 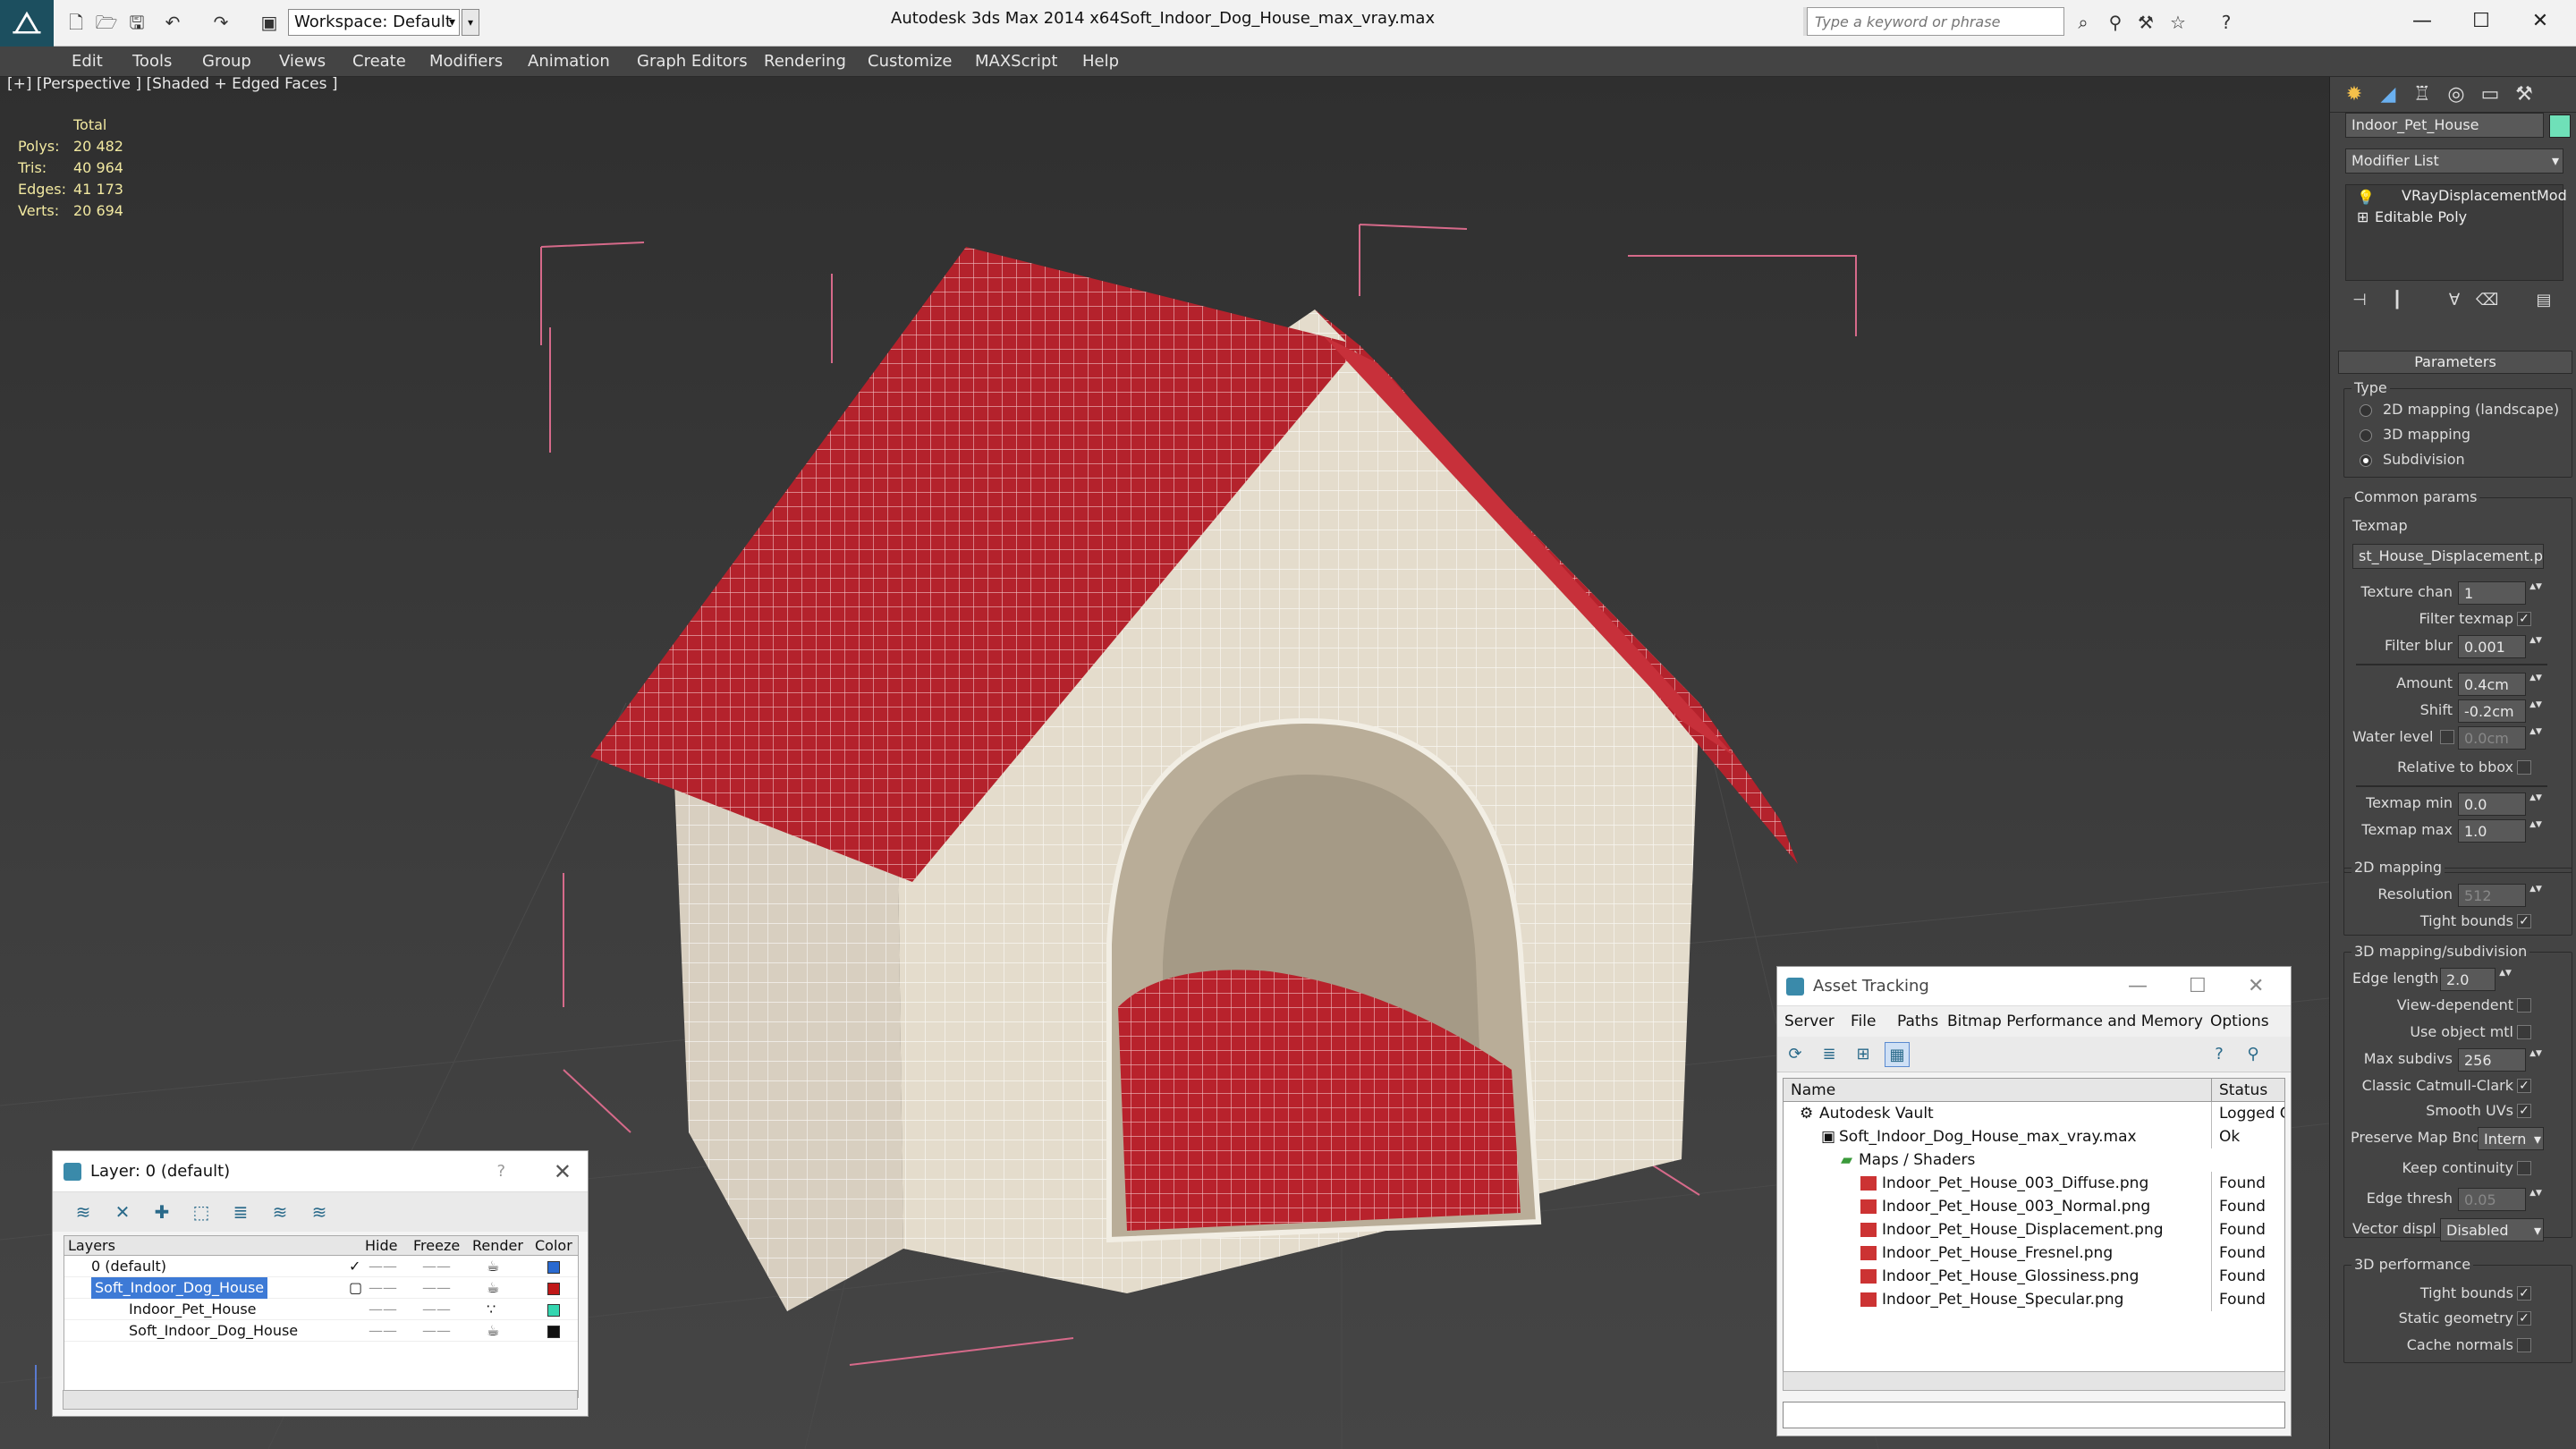 I want to click on asset-status-field, so click(x=2034, y=1415).